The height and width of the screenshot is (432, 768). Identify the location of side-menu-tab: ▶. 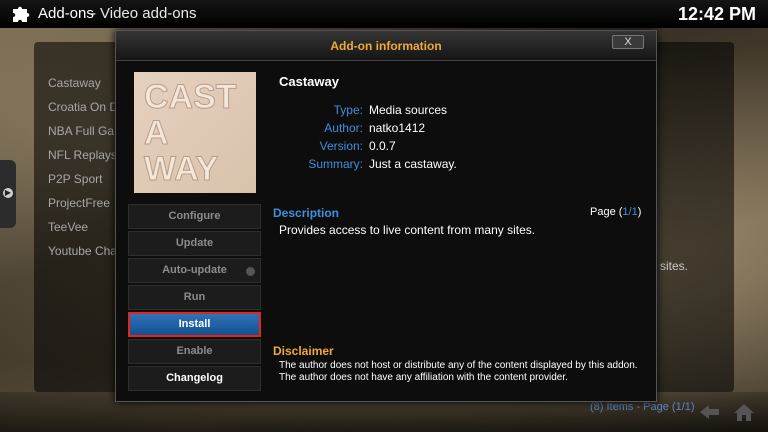
(8, 194).